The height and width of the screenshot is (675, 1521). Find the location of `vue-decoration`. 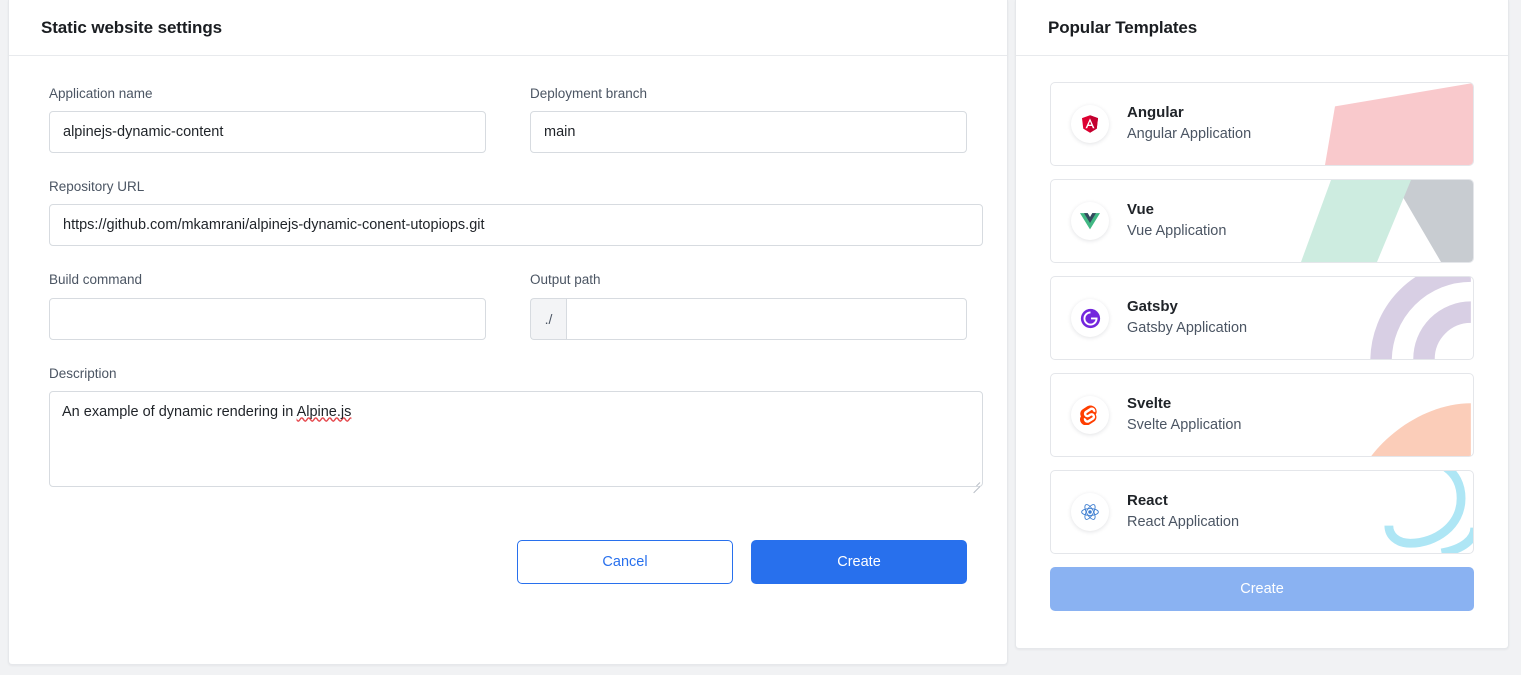

vue-decoration is located at coordinates (1387, 221).